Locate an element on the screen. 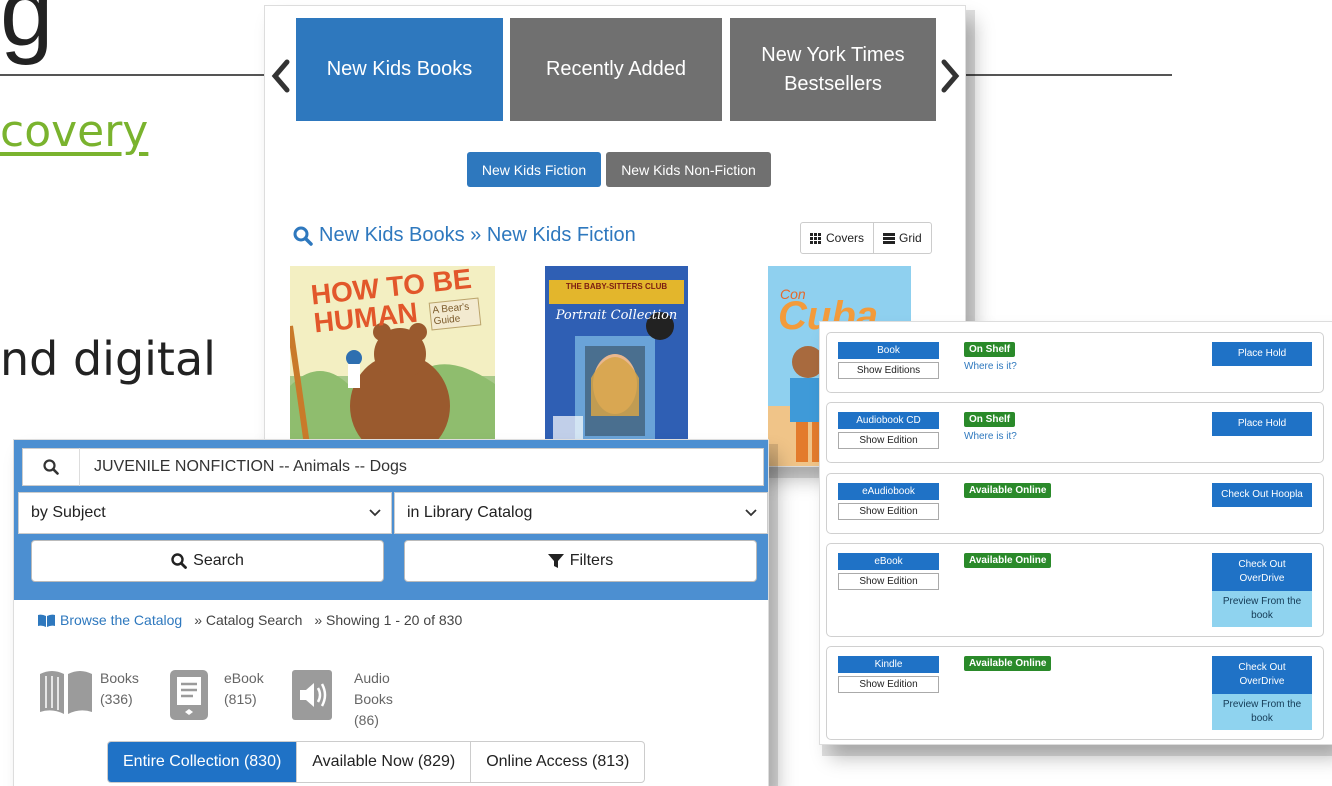 Image resolution: width=1332 pixels, height=786 pixels. scope-online-access: Online Access (813) is located at coordinates (557, 762).